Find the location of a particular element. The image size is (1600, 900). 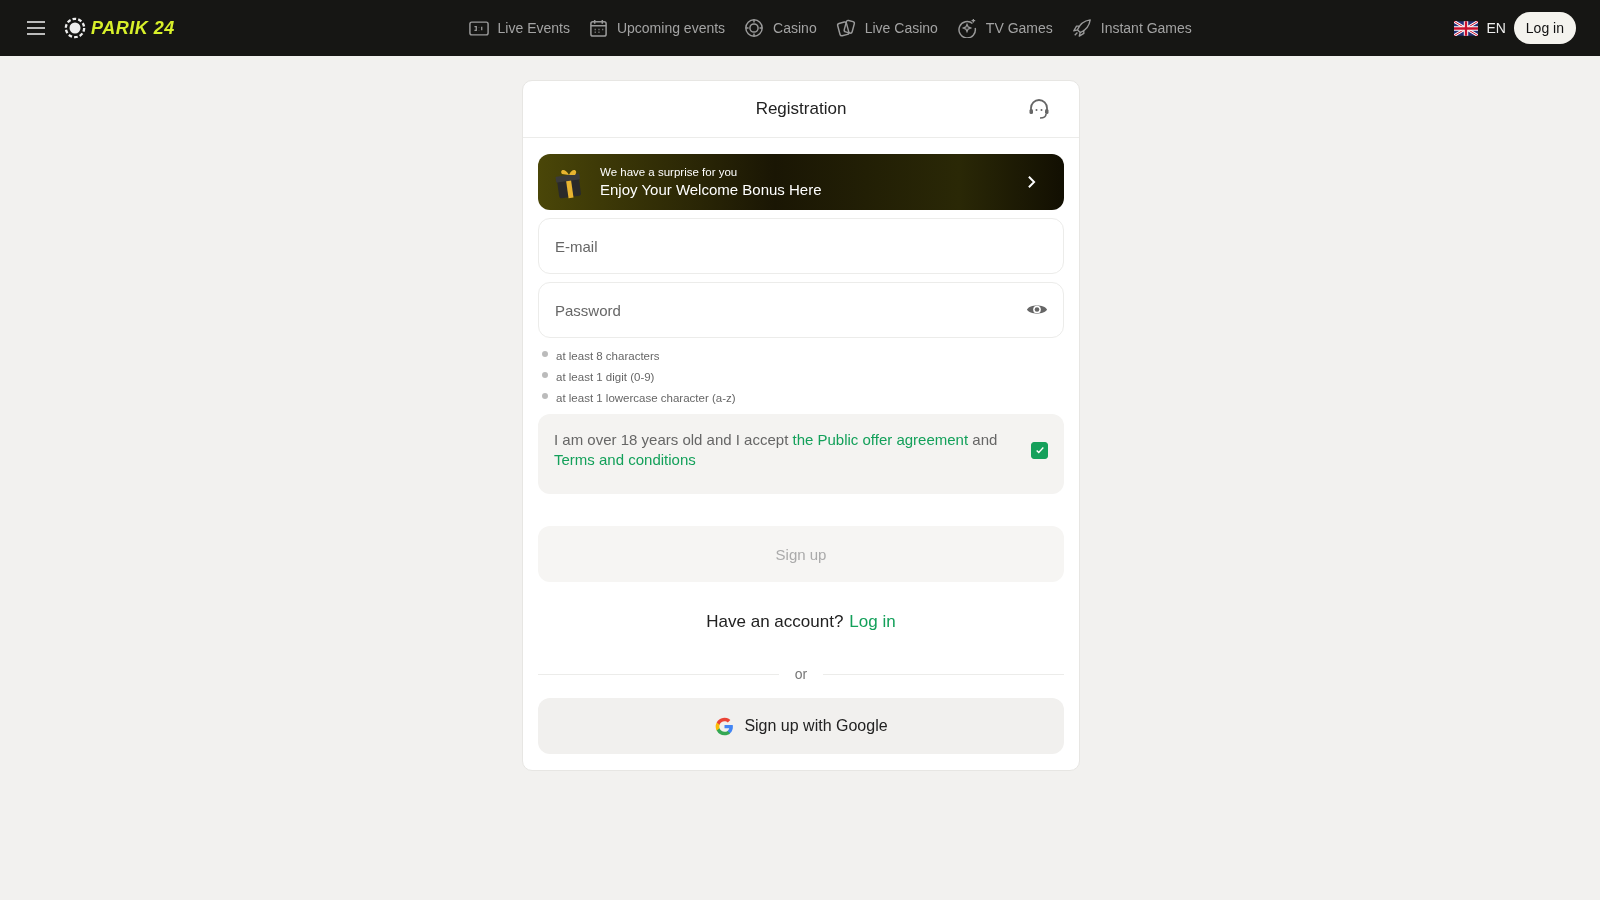

password-rule: at least 1 lowercase character (a-z) is located at coordinates (646, 398).